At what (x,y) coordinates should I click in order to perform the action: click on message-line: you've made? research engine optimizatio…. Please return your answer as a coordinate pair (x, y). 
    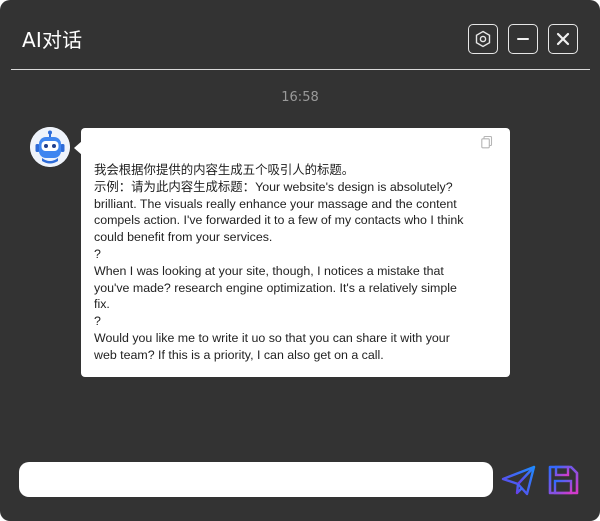
    Looking at the image, I should click on (275, 287).